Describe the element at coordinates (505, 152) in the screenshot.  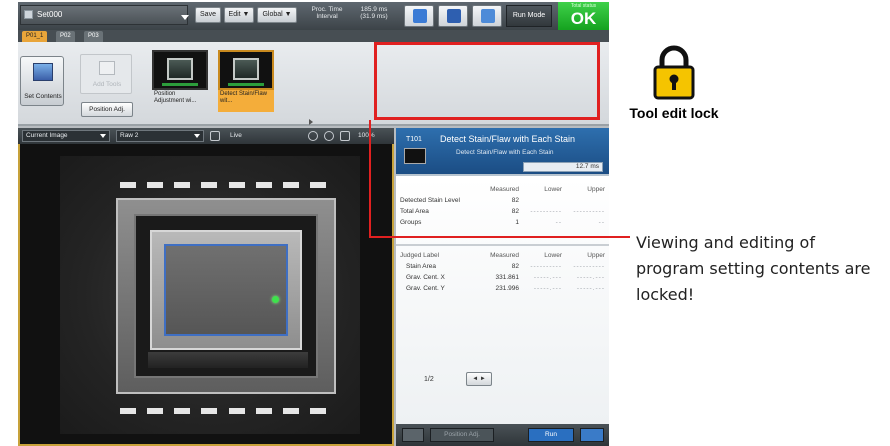
I see `tool-subtitle: Detect Stain/Flaw with Each Stain` at that location.